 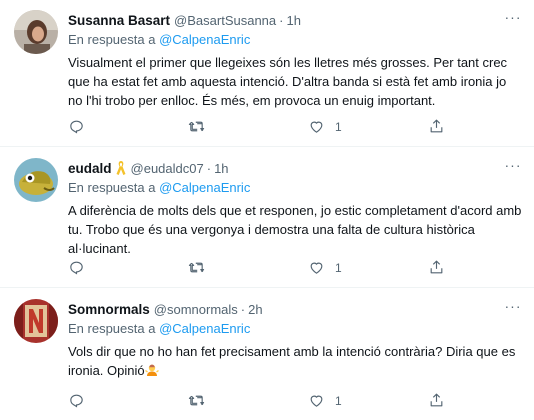 I want to click on timestamp: 2h, so click(x=255, y=309).